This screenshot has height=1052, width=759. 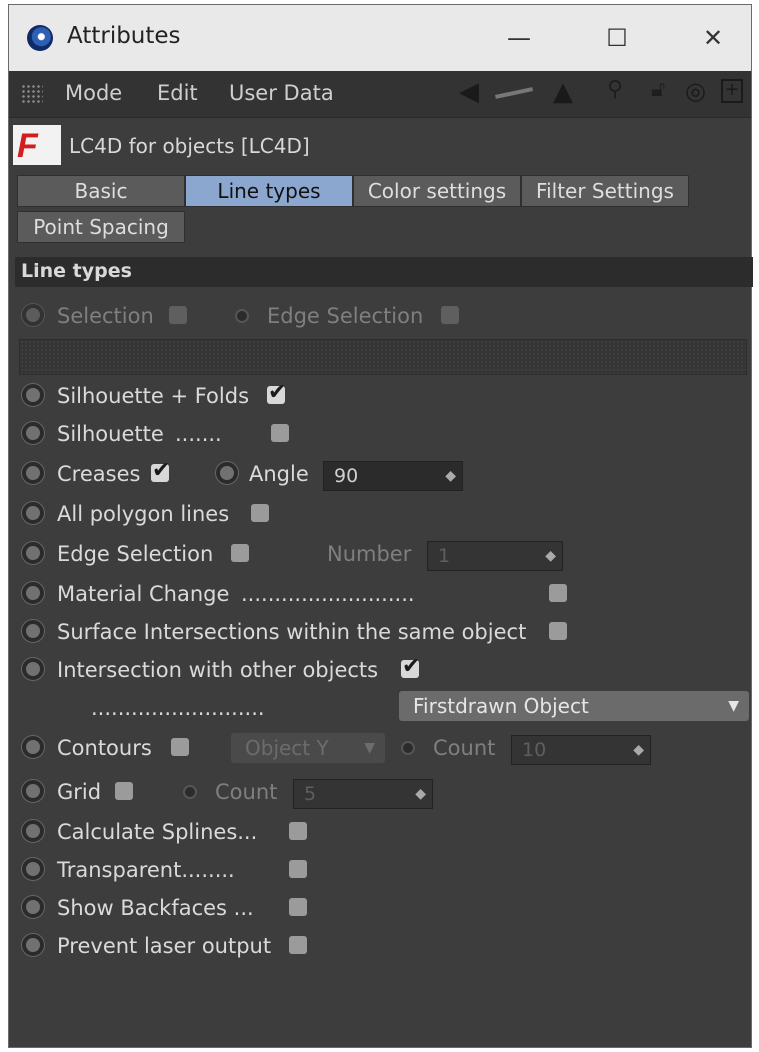 What do you see at coordinates (281, 93) in the screenshot?
I see `menu-user-data: User Data` at bounding box center [281, 93].